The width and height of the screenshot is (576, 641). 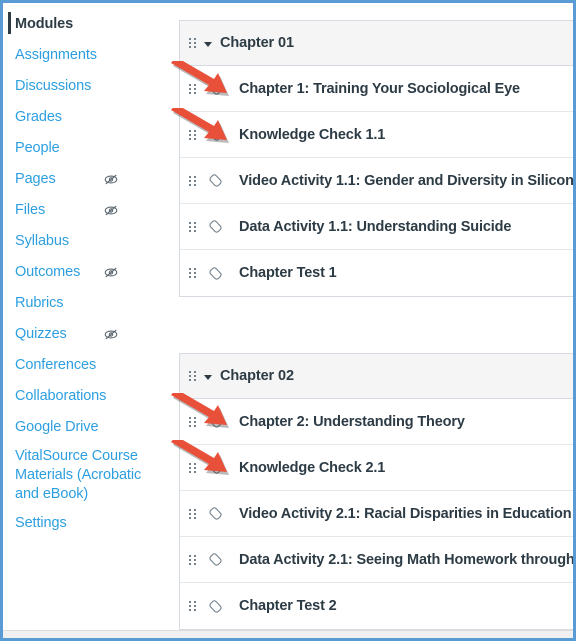 I want to click on sidebar-item-label: People, so click(x=37, y=148).